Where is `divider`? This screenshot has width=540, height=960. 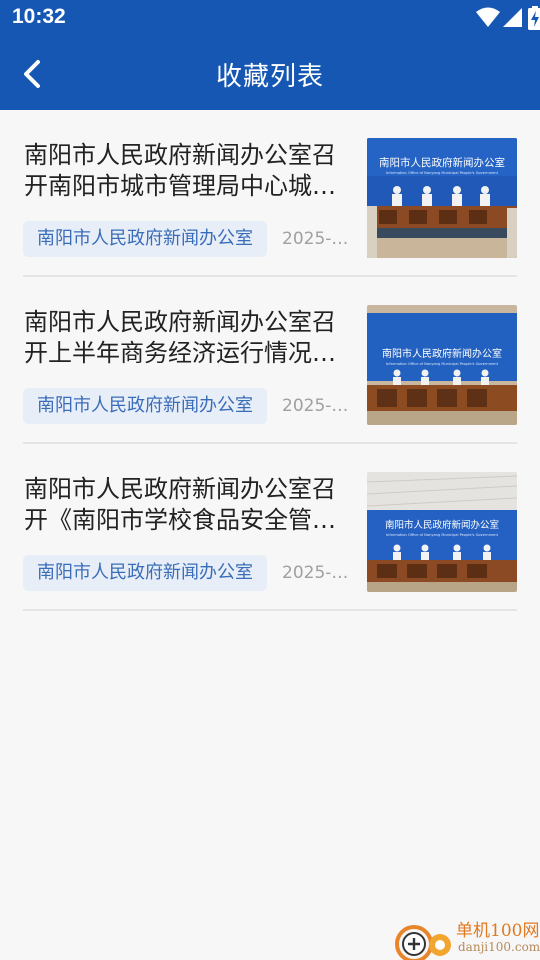
divider is located at coordinates (270, 610).